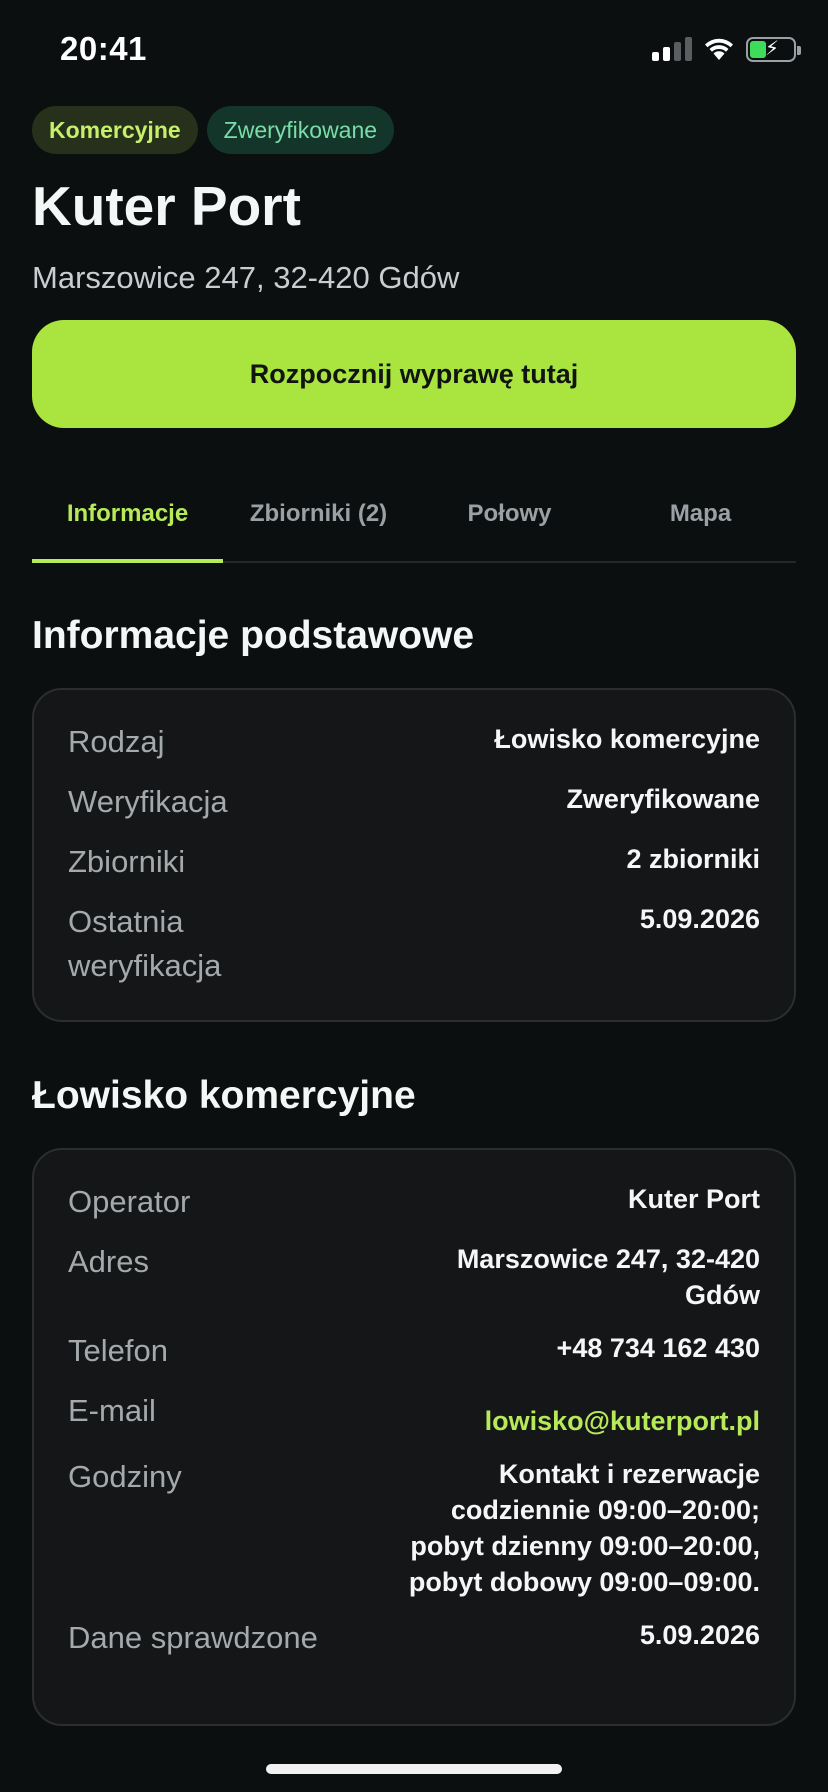 Image resolution: width=828 pixels, height=1792 pixels. What do you see at coordinates (608, 1277) in the screenshot?
I see `info-value: Marszowice 247, 32-420 Gdów` at bounding box center [608, 1277].